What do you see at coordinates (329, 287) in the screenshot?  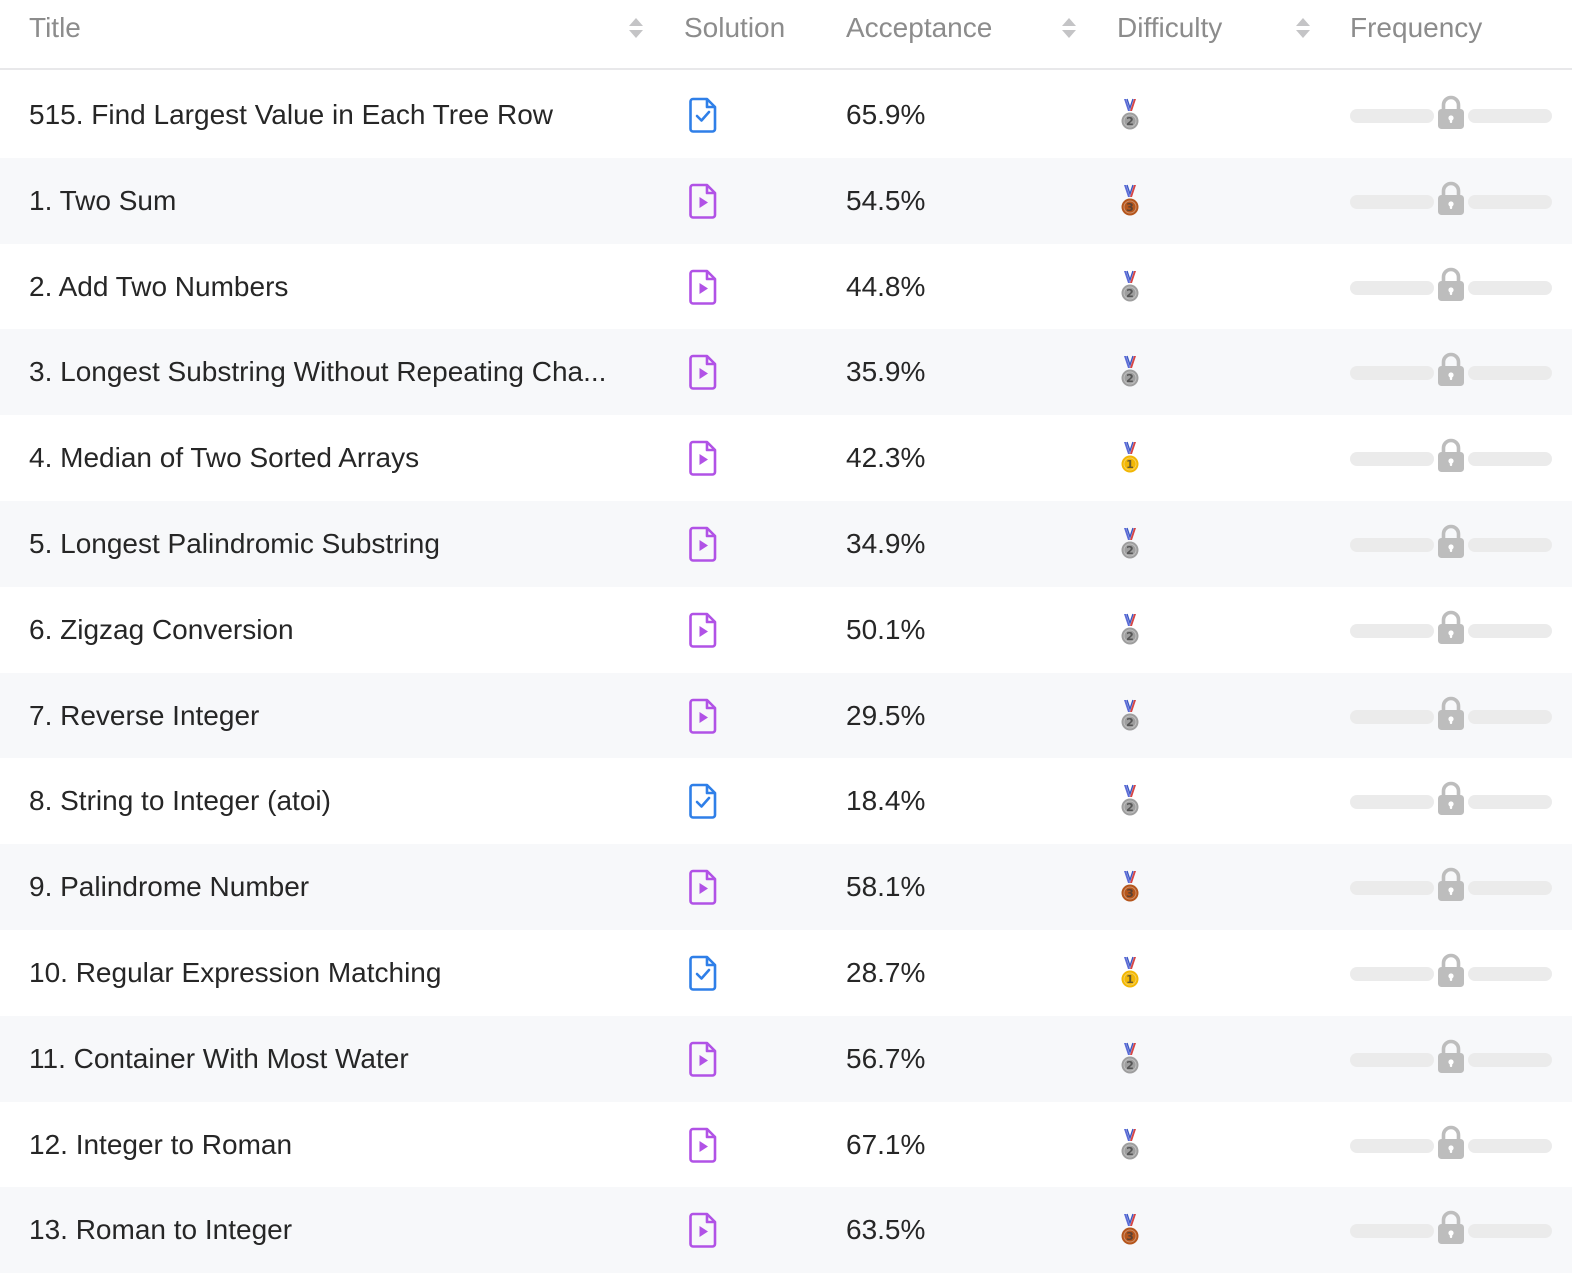 I see `problem-title-link: 2. Add Two Numbers` at bounding box center [329, 287].